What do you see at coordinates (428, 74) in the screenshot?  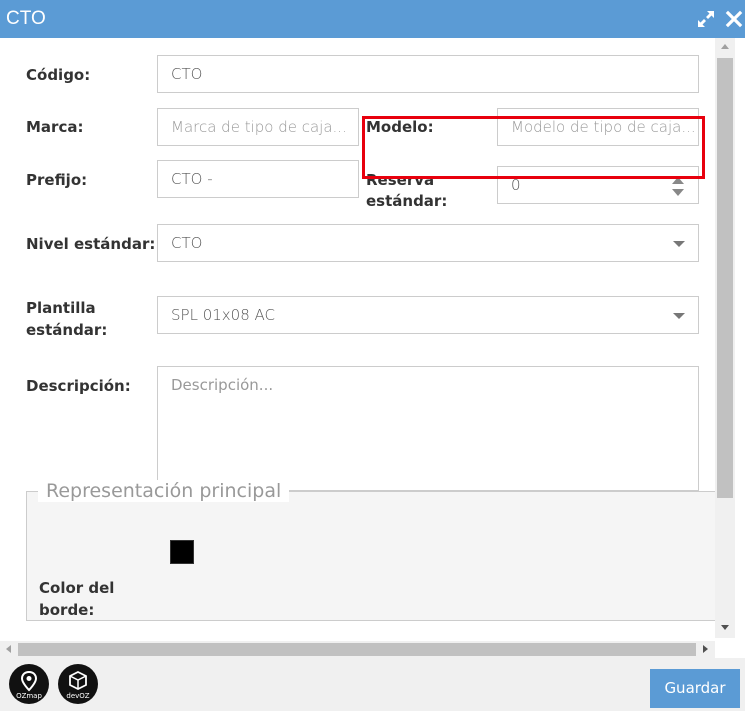 I see `codigo-input: CTO` at bounding box center [428, 74].